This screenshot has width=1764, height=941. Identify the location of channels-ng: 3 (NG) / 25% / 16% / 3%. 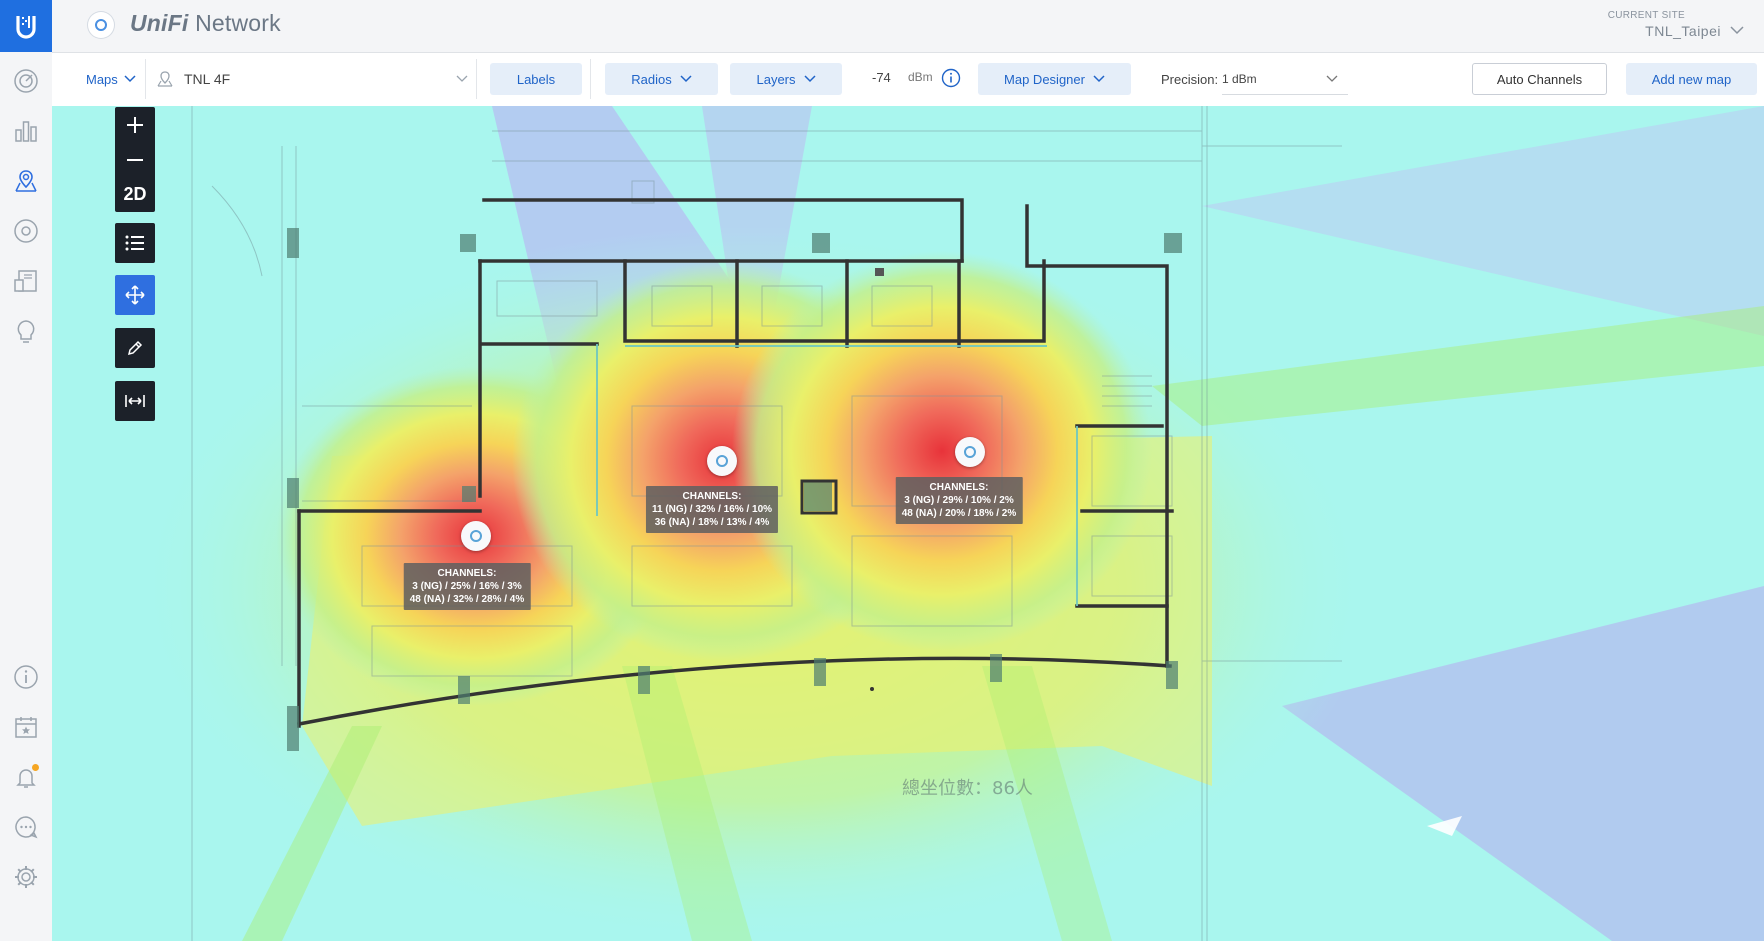
(467, 586).